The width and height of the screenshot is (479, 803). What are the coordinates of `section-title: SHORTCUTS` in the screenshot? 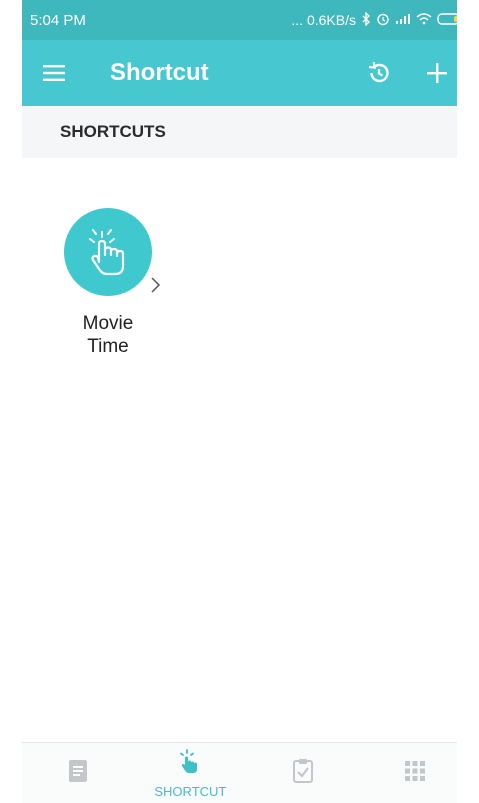 It's located at (113, 131).